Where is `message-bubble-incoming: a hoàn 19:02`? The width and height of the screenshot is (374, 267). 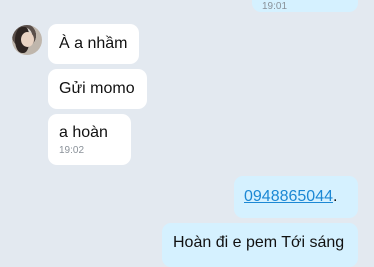 message-bubble-incoming: a hoàn 19:02 is located at coordinates (89, 139).